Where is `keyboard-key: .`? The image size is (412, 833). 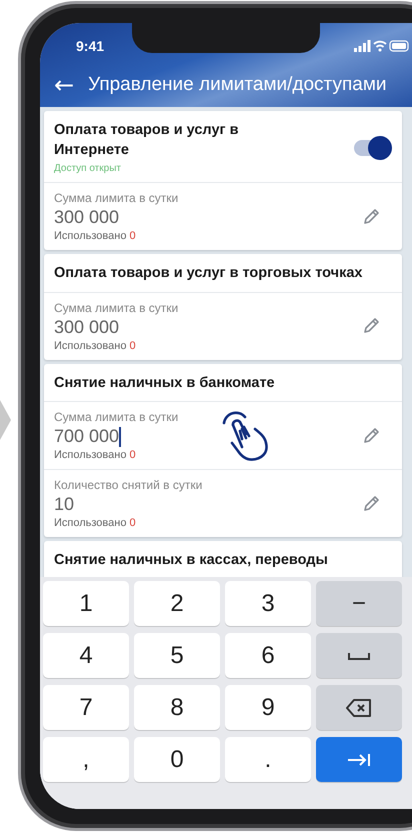
keyboard-key: . is located at coordinates (268, 759).